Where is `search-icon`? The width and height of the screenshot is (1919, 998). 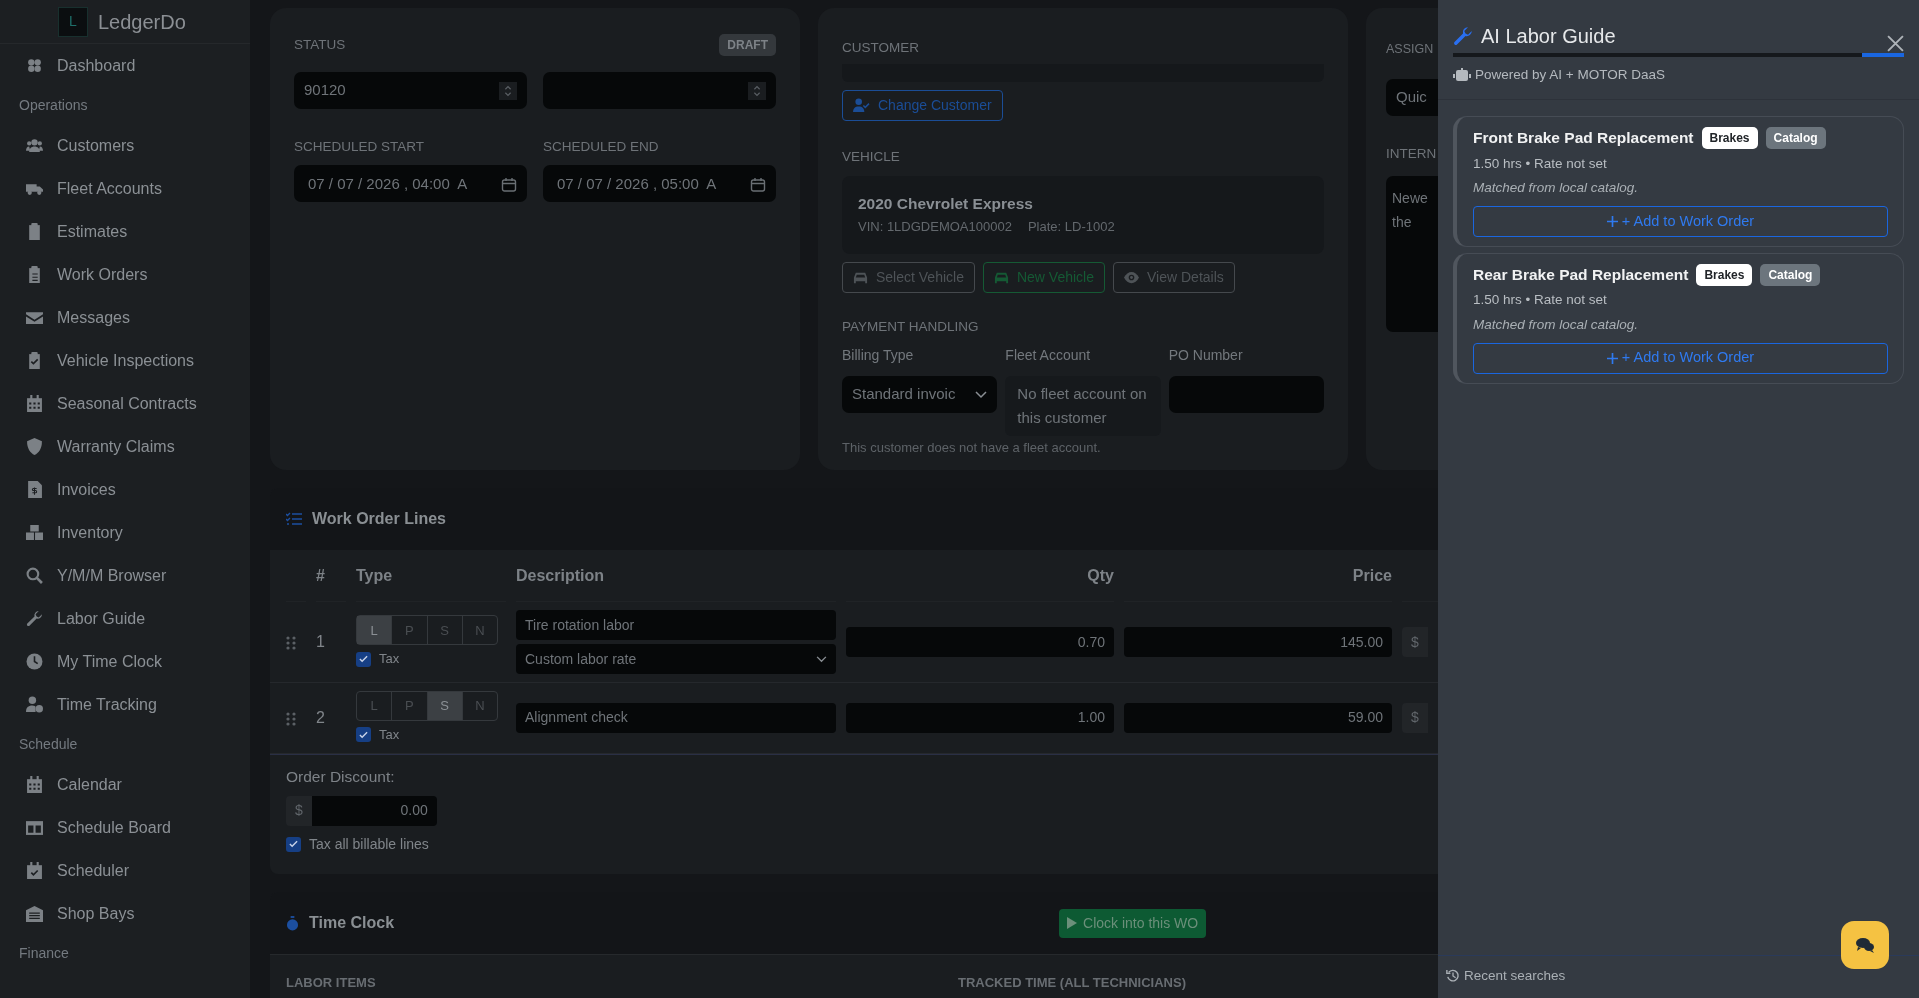 search-icon is located at coordinates (34, 575).